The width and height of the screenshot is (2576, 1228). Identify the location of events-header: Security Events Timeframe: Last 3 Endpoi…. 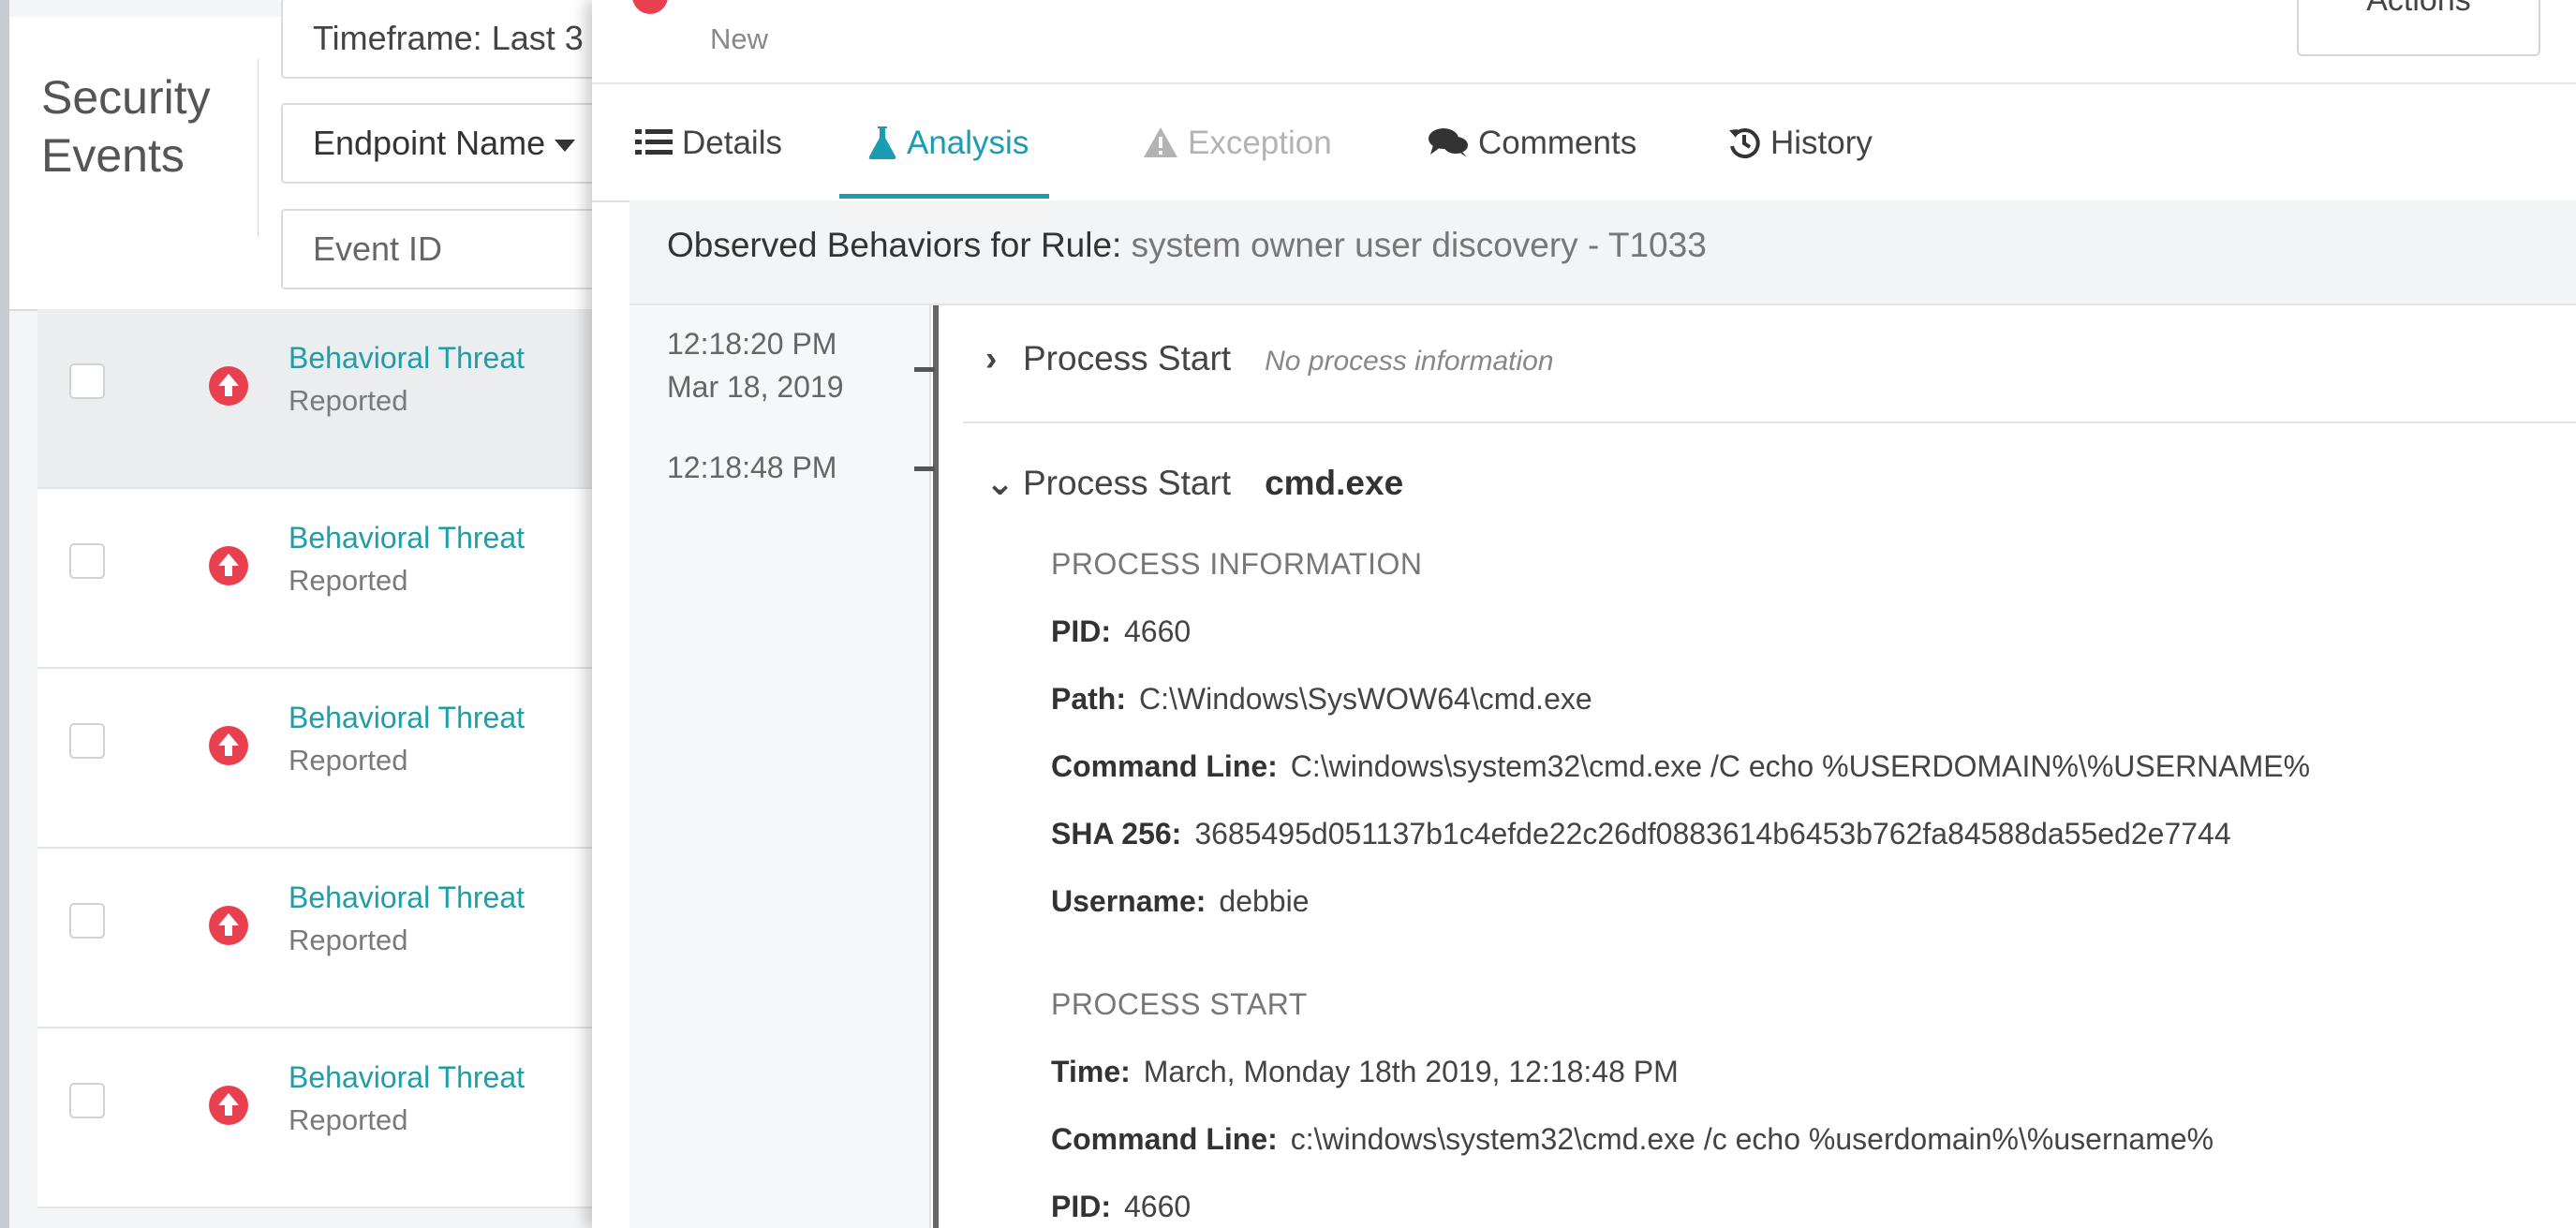
(333, 155).